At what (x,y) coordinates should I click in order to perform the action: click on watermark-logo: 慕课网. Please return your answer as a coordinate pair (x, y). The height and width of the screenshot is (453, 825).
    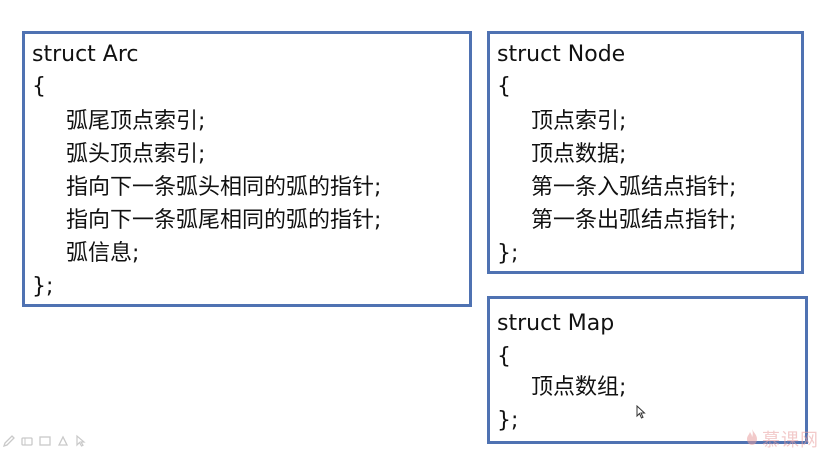
    Looking at the image, I should click on (782, 439).